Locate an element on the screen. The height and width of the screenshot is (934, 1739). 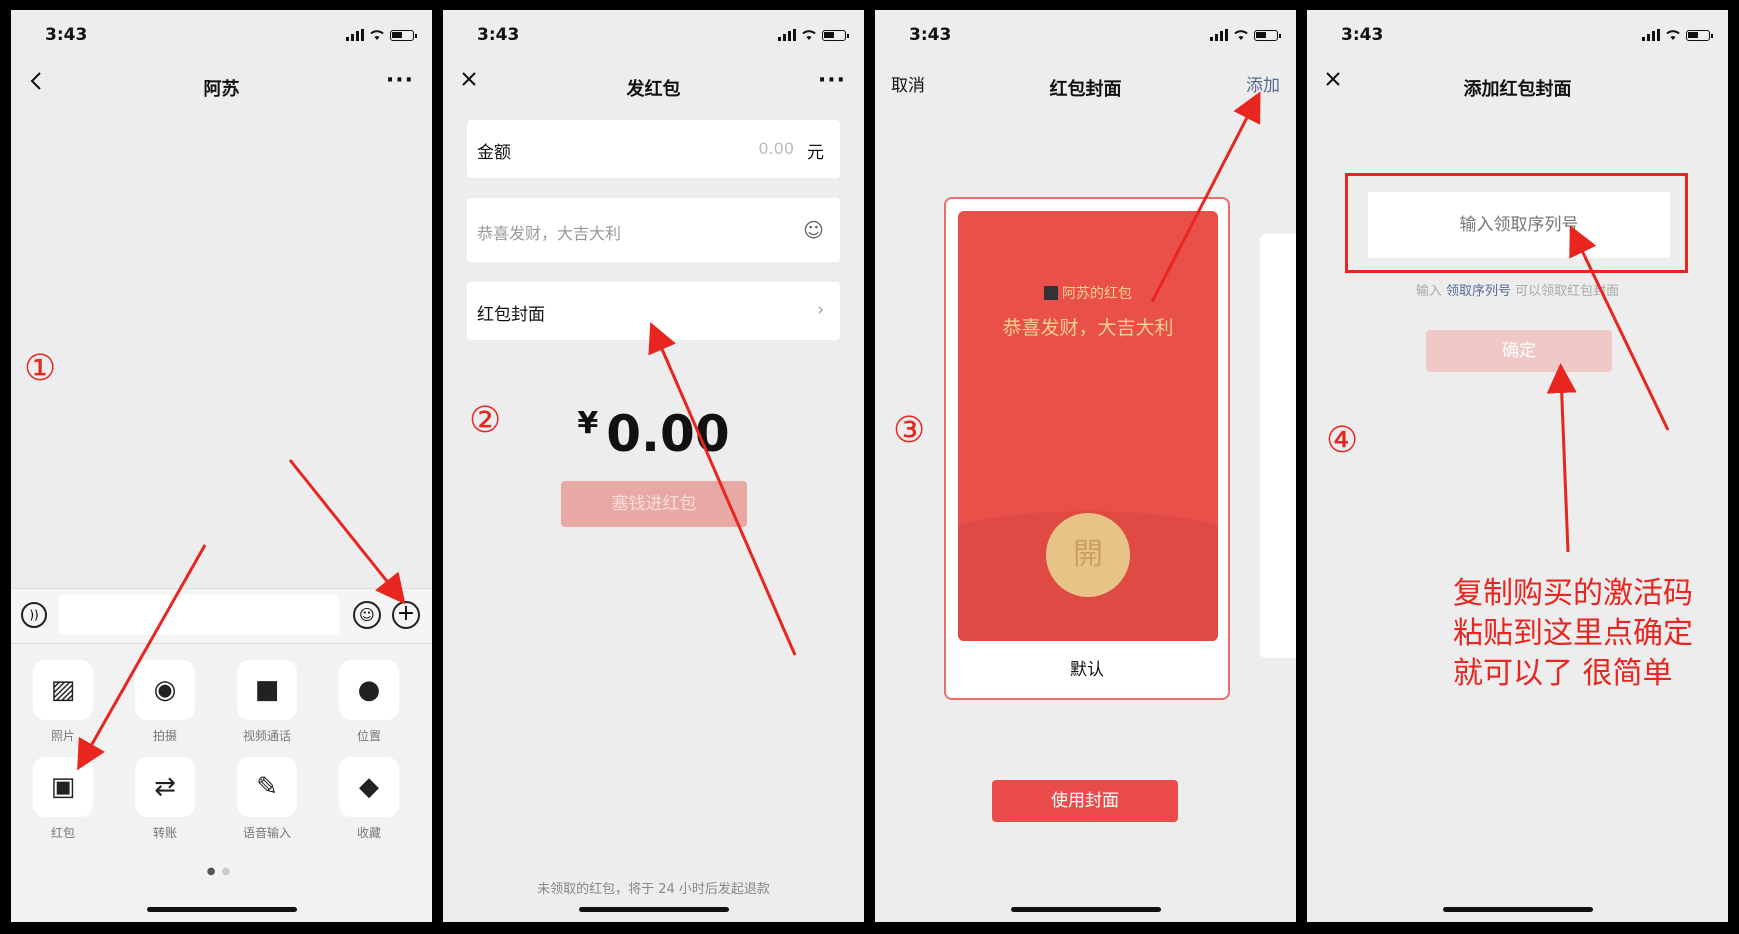
arrow-to-plus is located at coordinates (347, 532).